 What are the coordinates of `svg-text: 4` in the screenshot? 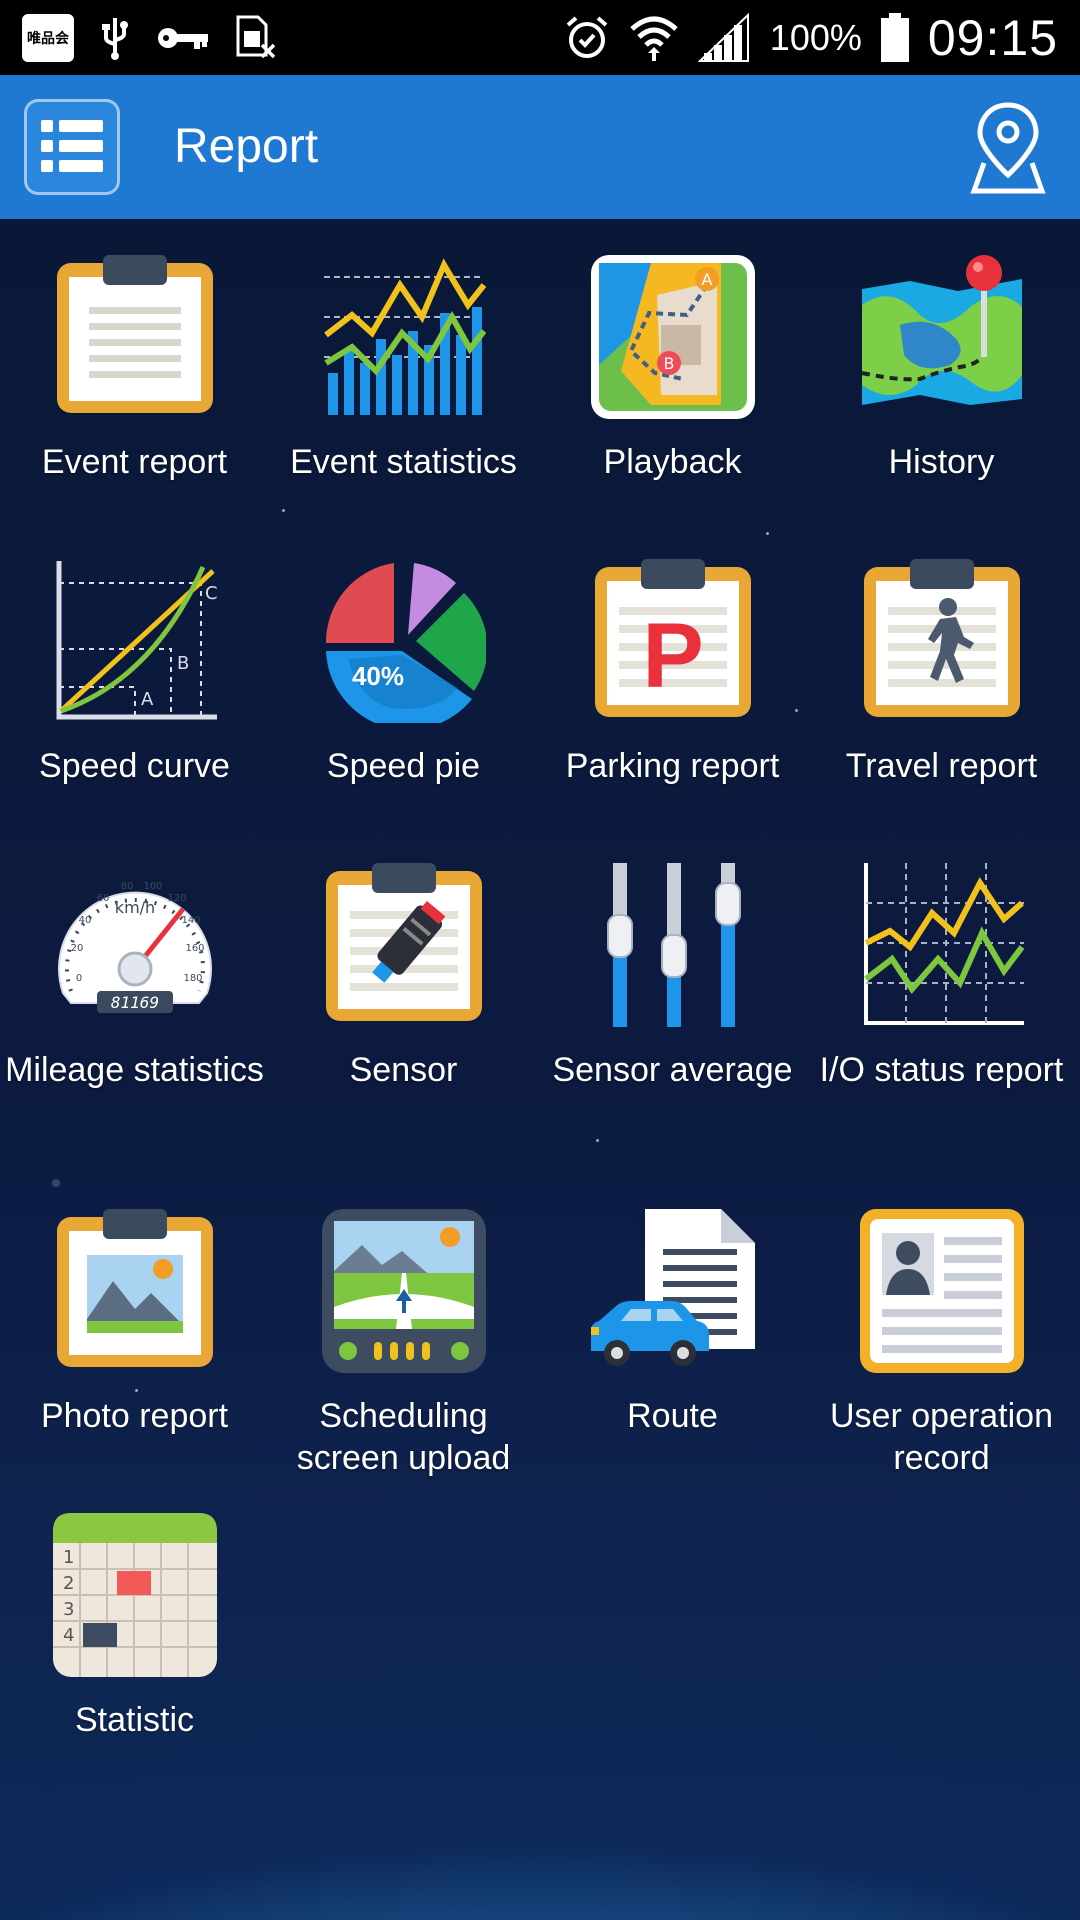 It's located at (68, 1635).